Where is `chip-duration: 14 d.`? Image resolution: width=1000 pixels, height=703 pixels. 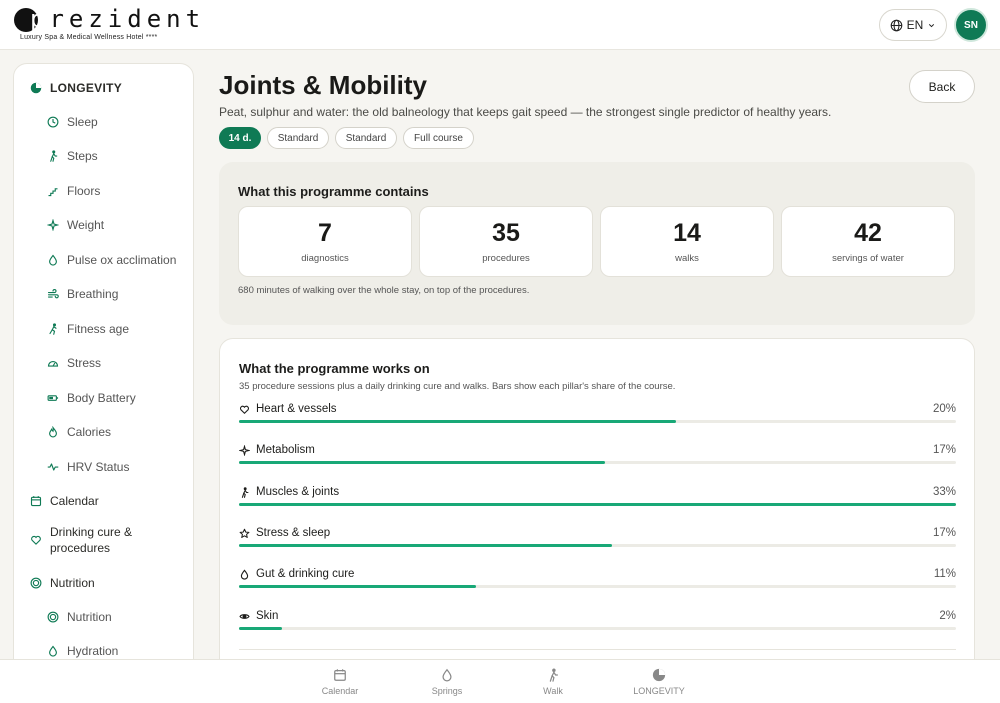
chip-duration: 14 d. is located at coordinates (240, 138).